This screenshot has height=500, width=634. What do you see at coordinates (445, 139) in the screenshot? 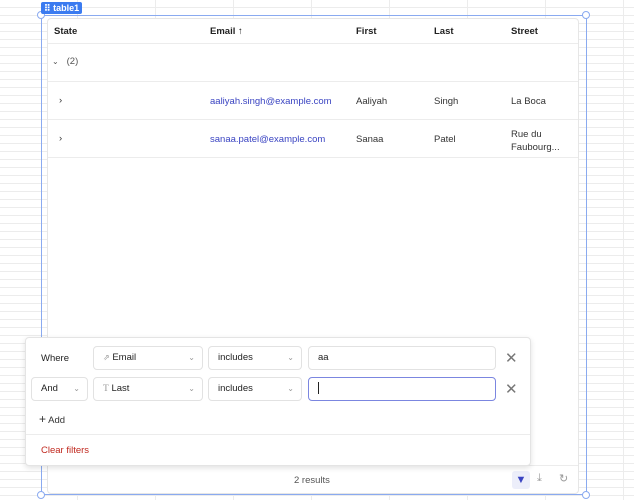
I see `cell-last: Patel` at bounding box center [445, 139].